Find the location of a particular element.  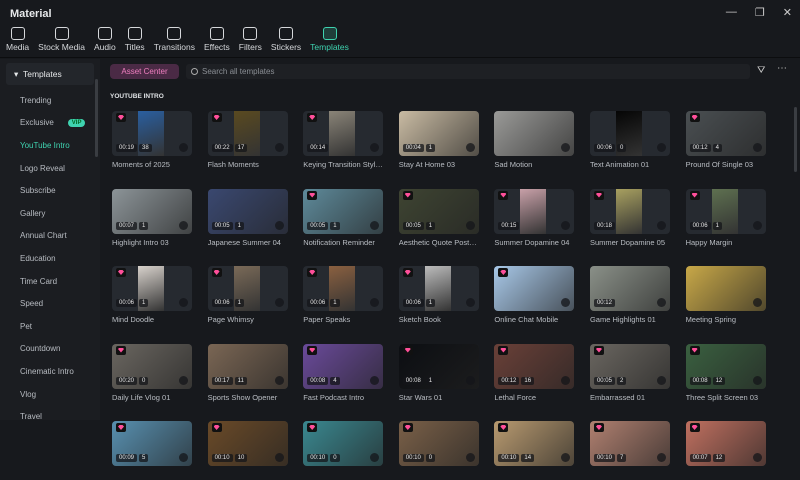

template-card: 00:10 7 is located at coordinates (629, 450).